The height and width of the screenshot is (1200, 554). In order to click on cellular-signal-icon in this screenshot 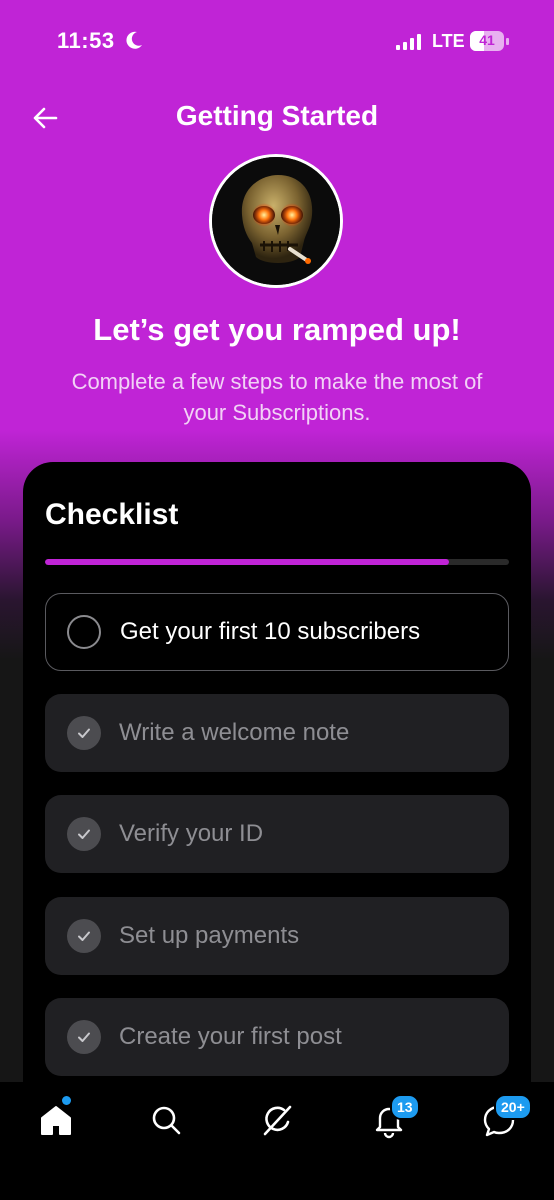, I will do `click(408, 42)`.